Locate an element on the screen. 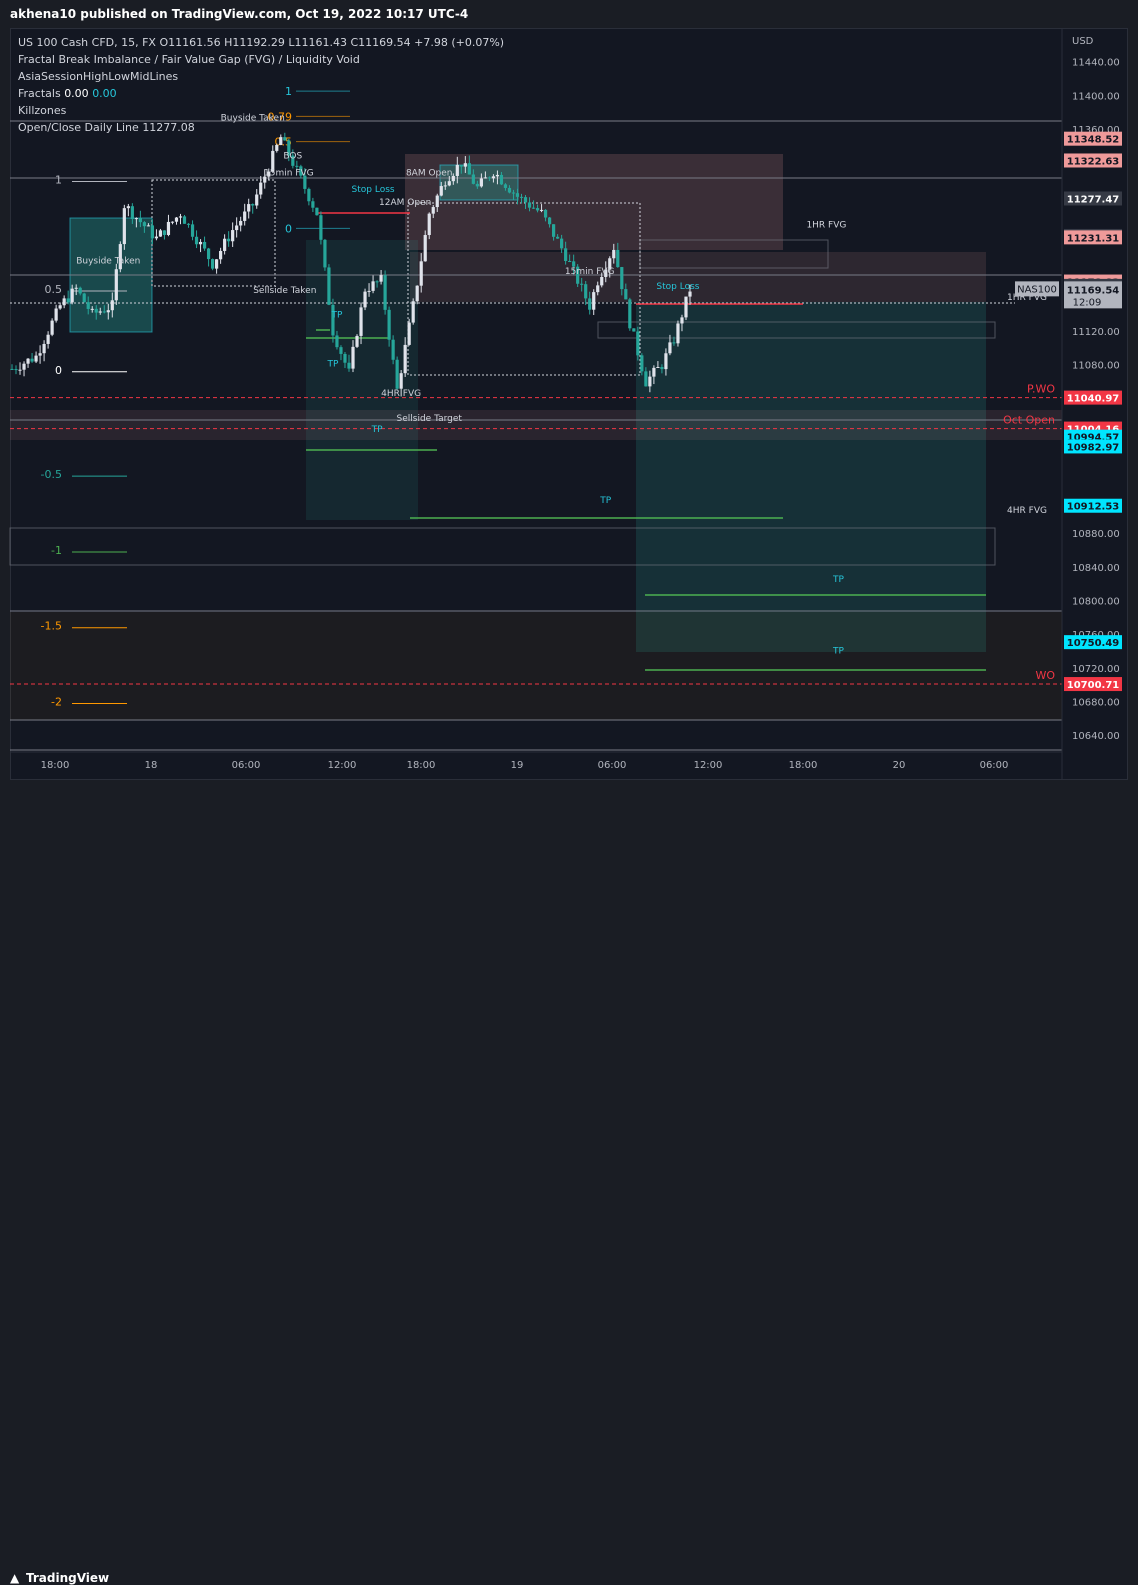 The height and width of the screenshot is (1585, 1138). price-axis-tick: 10640.00 is located at coordinates (1096, 736).